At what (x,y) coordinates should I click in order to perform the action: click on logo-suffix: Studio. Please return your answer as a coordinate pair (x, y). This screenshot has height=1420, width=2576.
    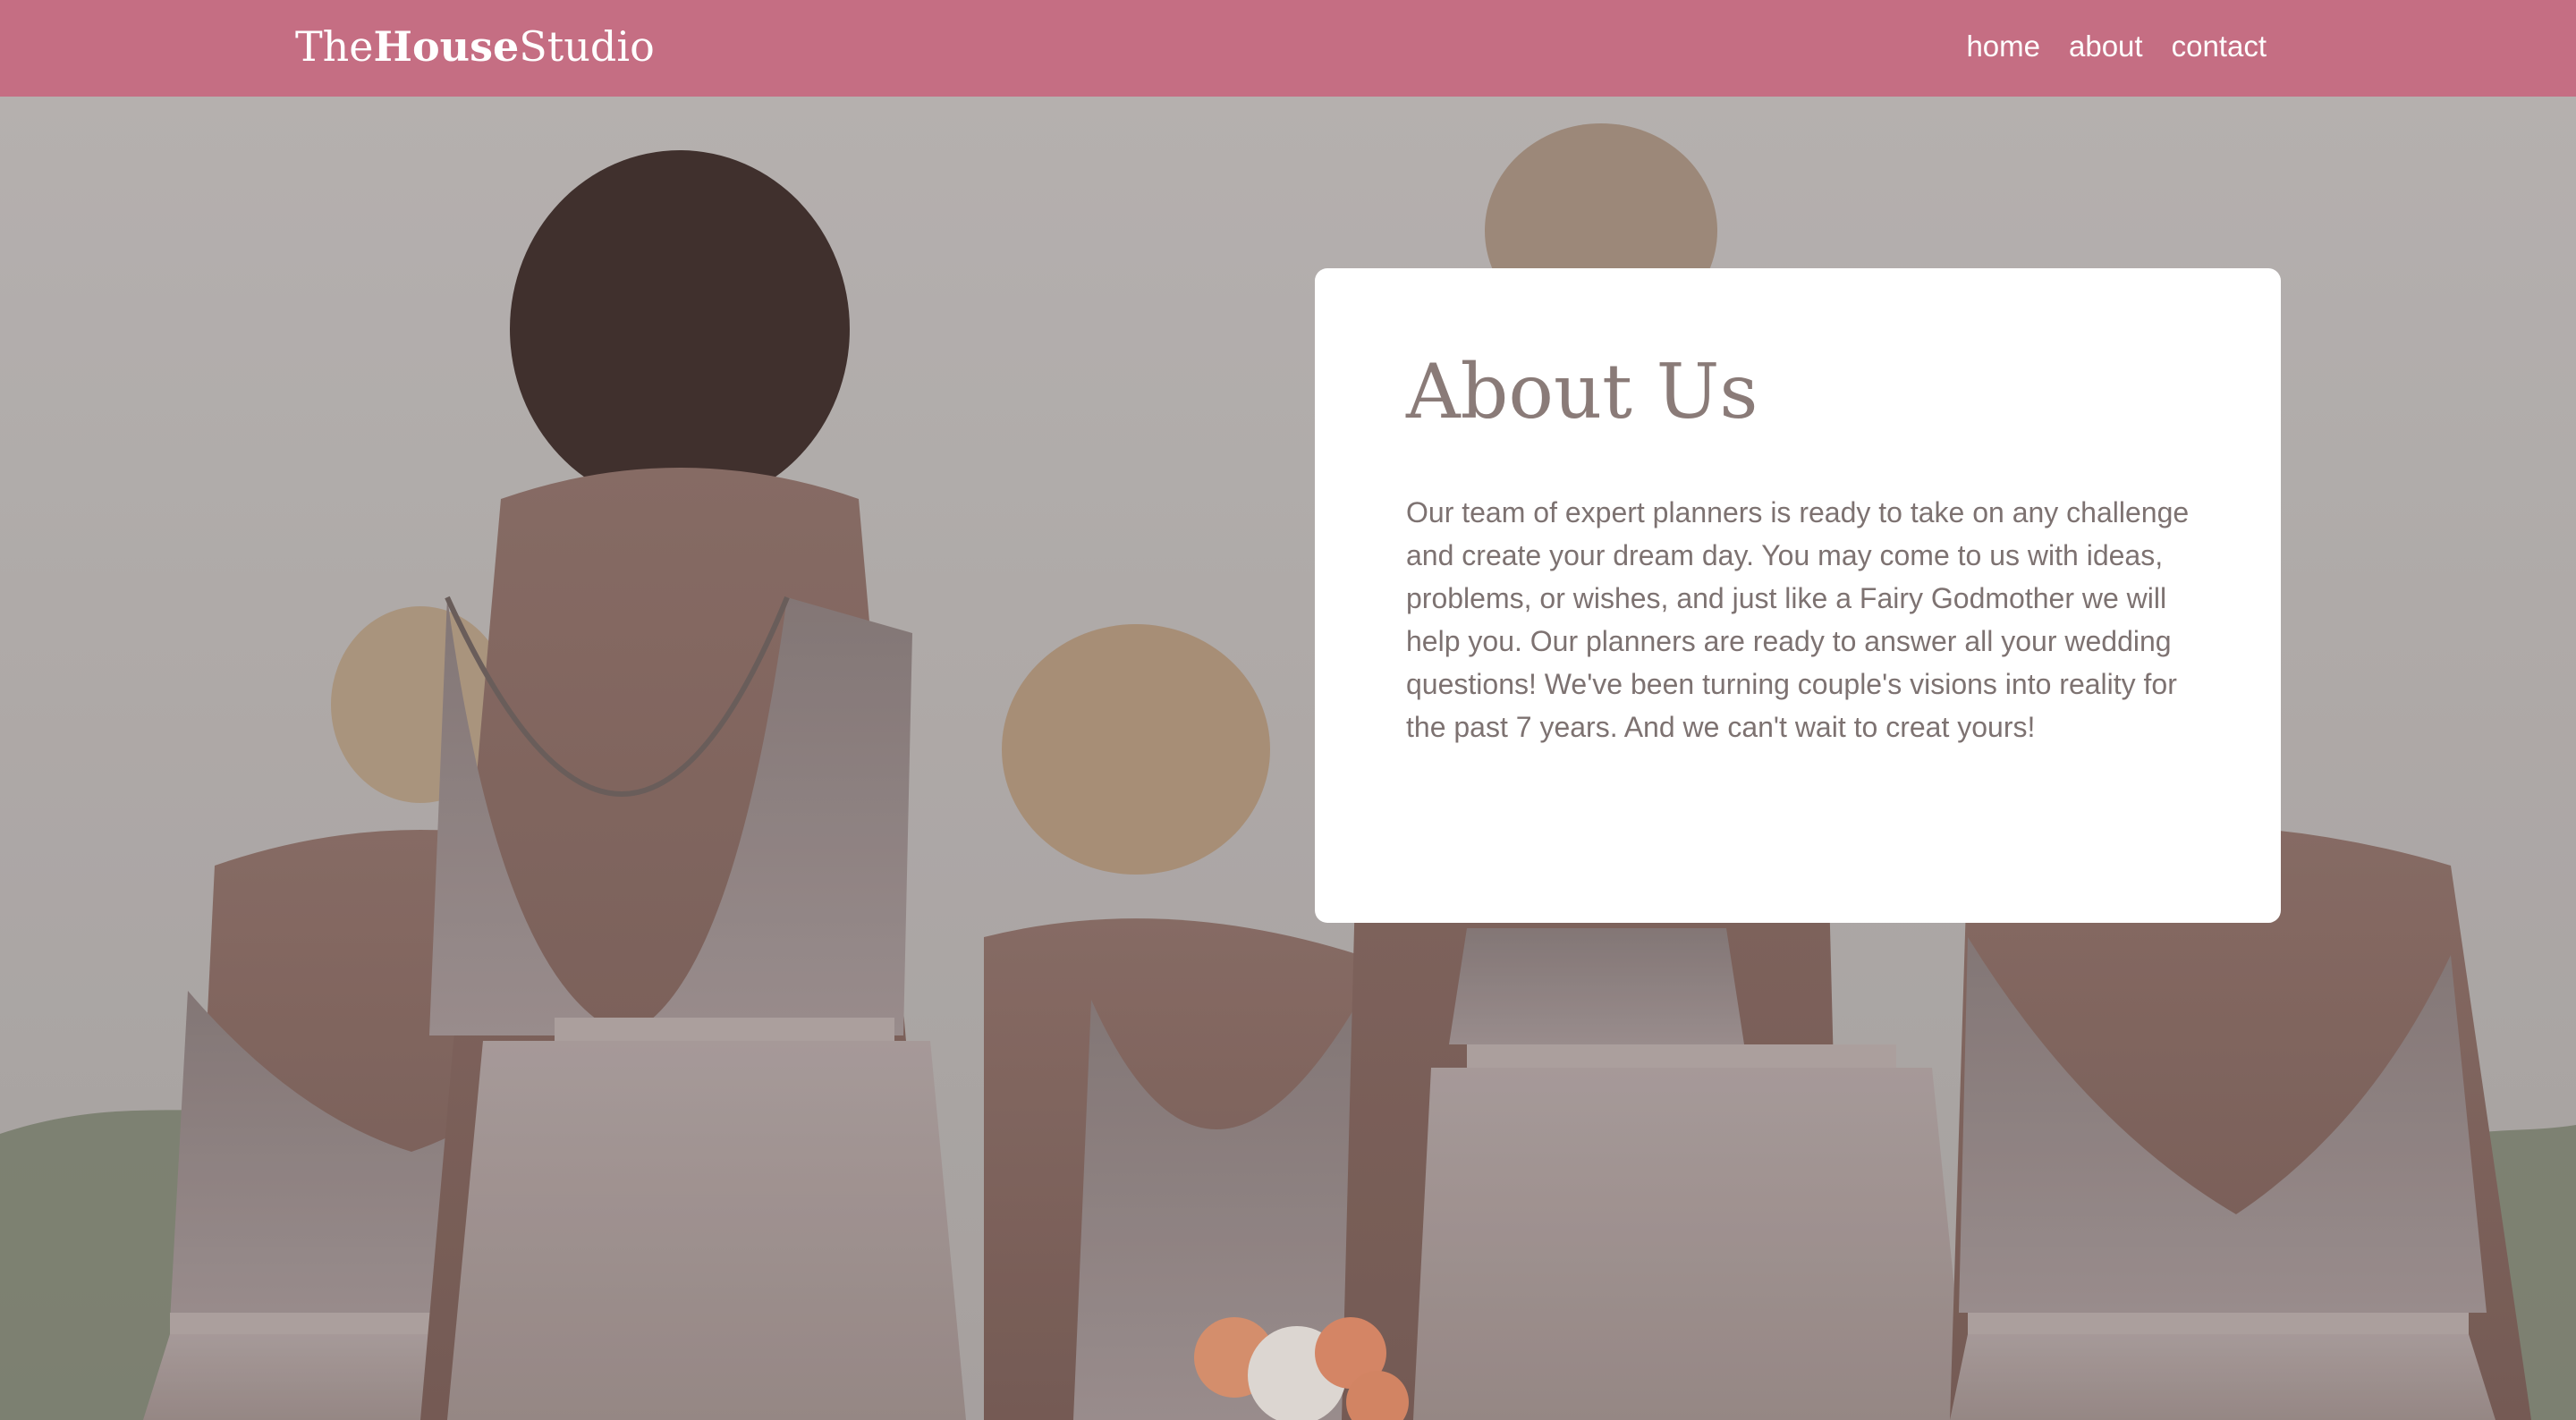
    Looking at the image, I should click on (587, 46).